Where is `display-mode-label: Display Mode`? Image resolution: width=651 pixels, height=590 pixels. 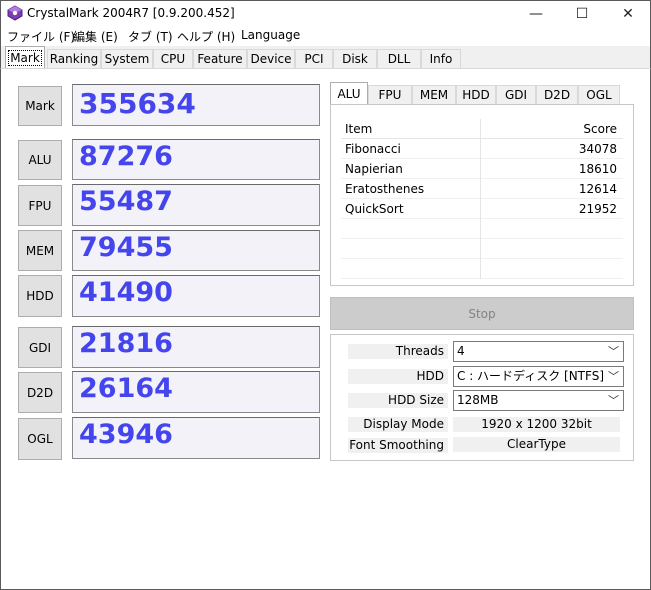 display-mode-label: Display Mode is located at coordinates (398, 424).